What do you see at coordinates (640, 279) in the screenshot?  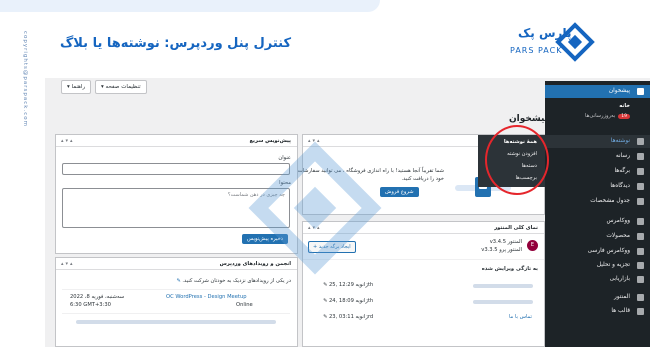 I see `marketing-icon` at bounding box center [640, 279].